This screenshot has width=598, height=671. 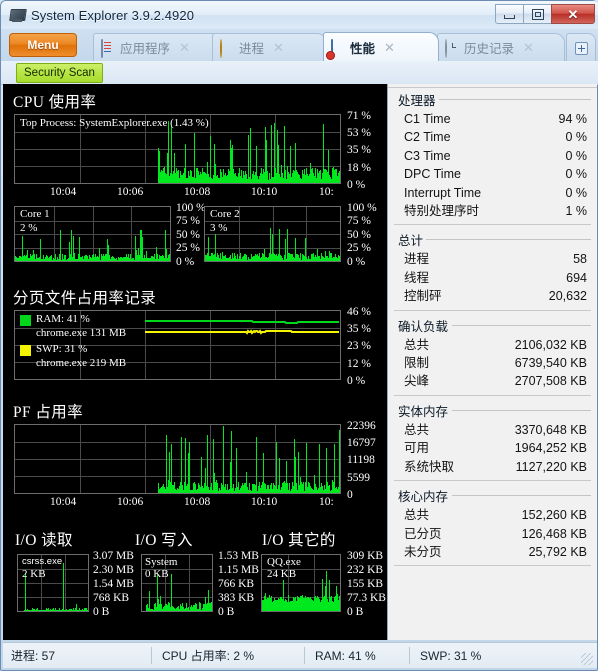 I want to click on stat-row-key: 已分页, so click(x=423, y=533).